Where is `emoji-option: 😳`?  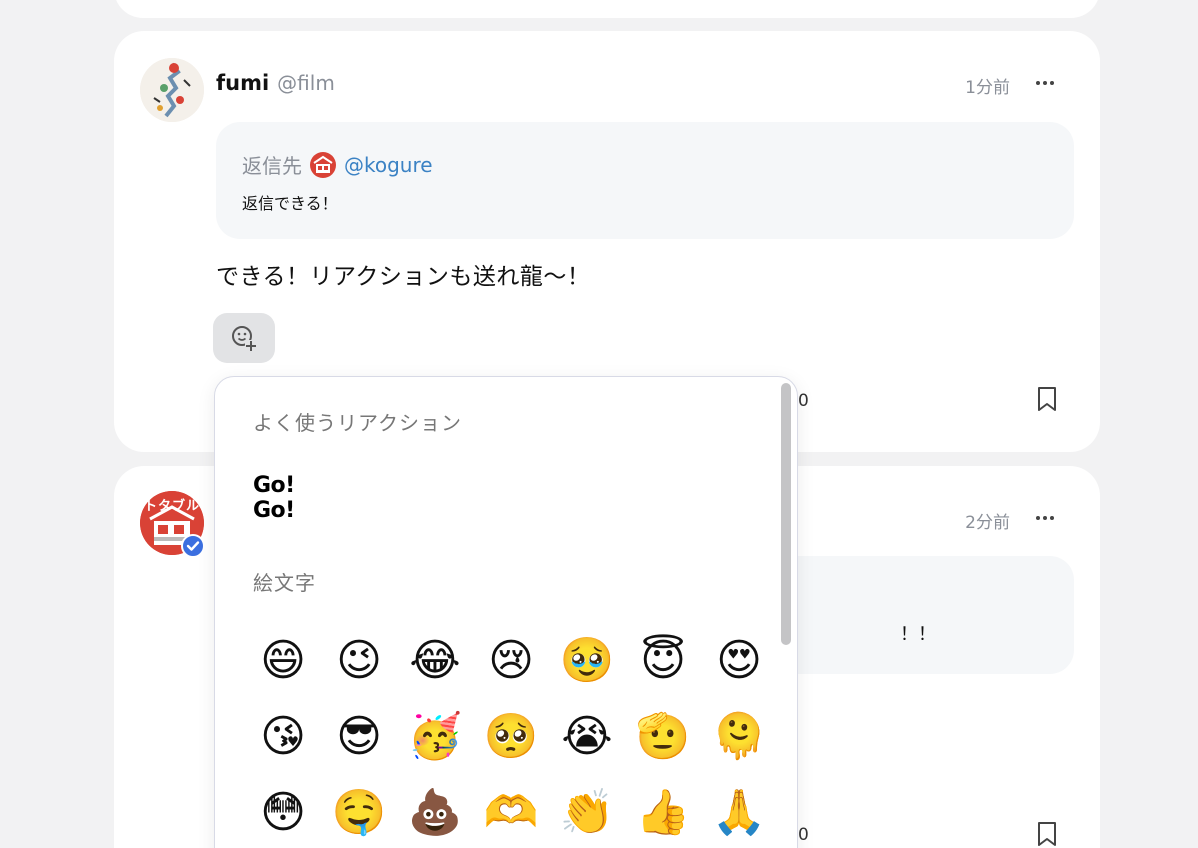
emoji-option: 😳 is located at coordinates (283, 813).